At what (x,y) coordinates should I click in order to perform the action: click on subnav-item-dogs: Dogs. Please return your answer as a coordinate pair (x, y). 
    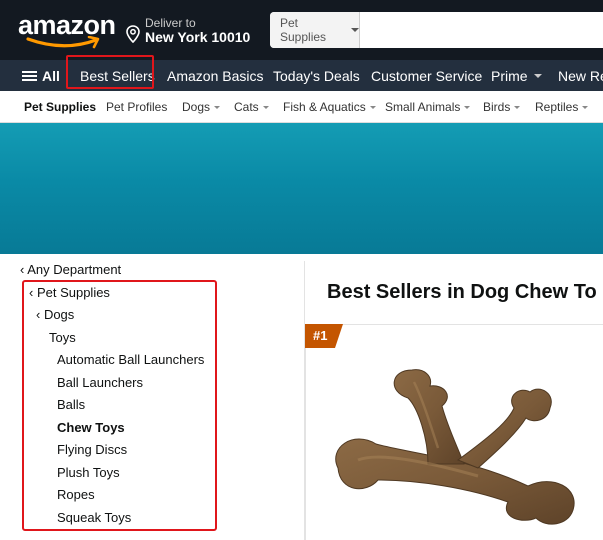
    Looking at the image, I should click on (201, 107).